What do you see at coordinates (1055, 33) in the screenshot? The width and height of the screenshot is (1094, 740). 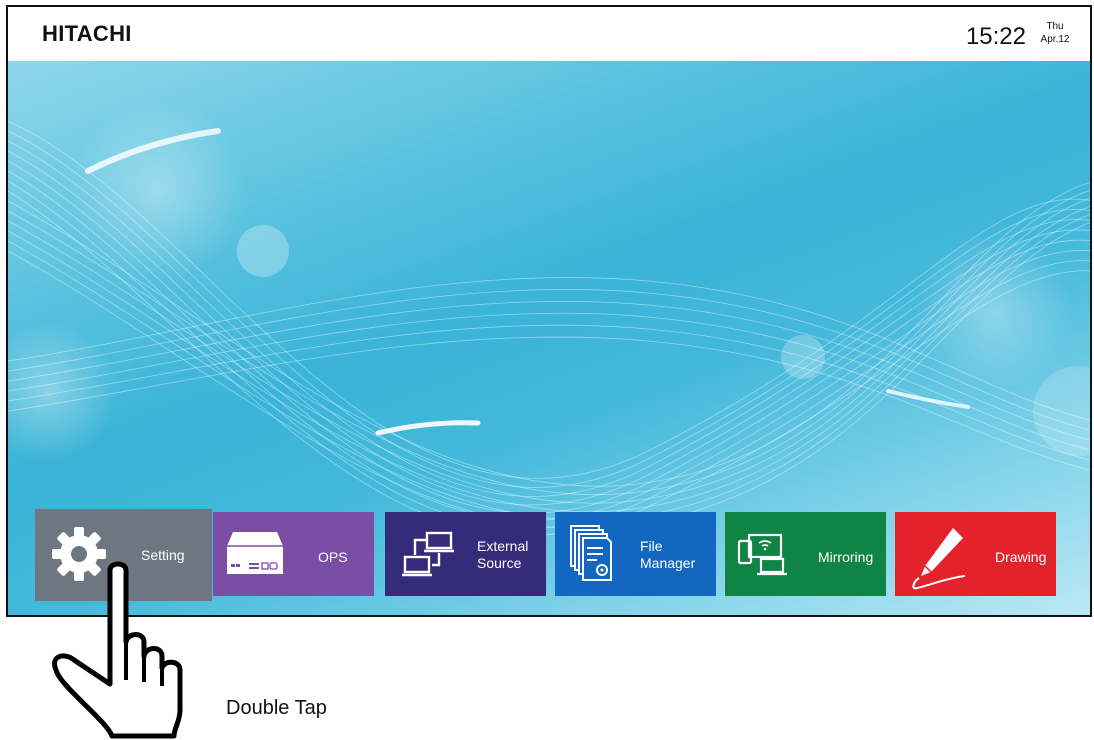 I see `clock-date: Thu Apr.12` at bounding box center [1055, 33].